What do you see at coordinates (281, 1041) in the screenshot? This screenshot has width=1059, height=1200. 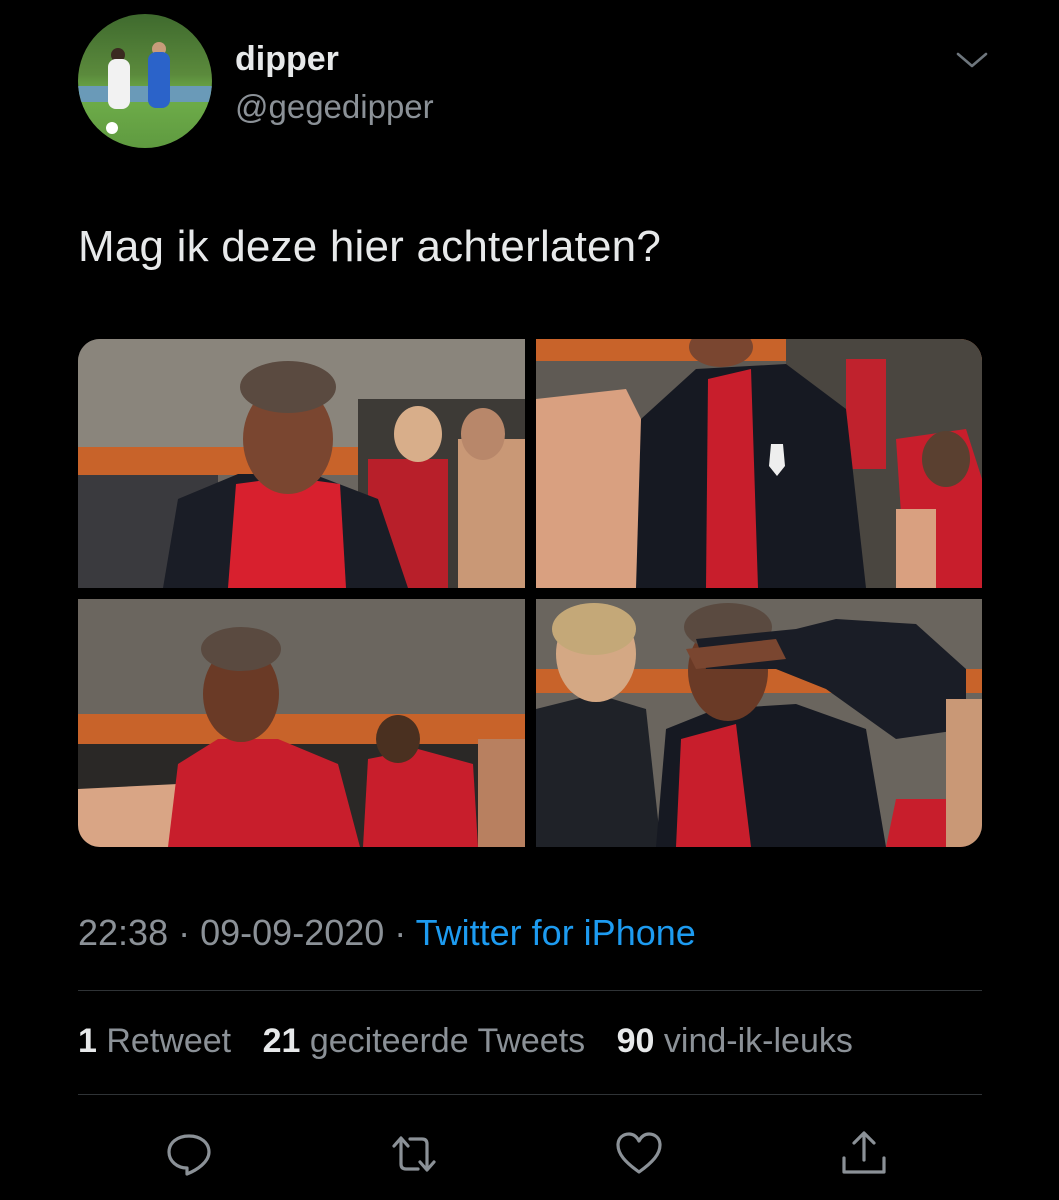 I see `quotes-count: 21` at bounding box center [281, 1041].